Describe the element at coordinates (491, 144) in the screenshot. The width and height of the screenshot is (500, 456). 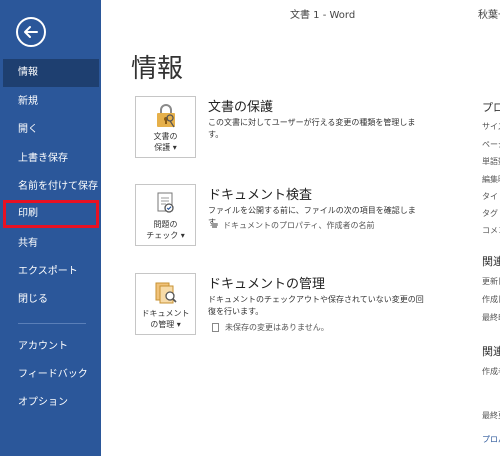
I see `prop-pages: ページ数` at that location.